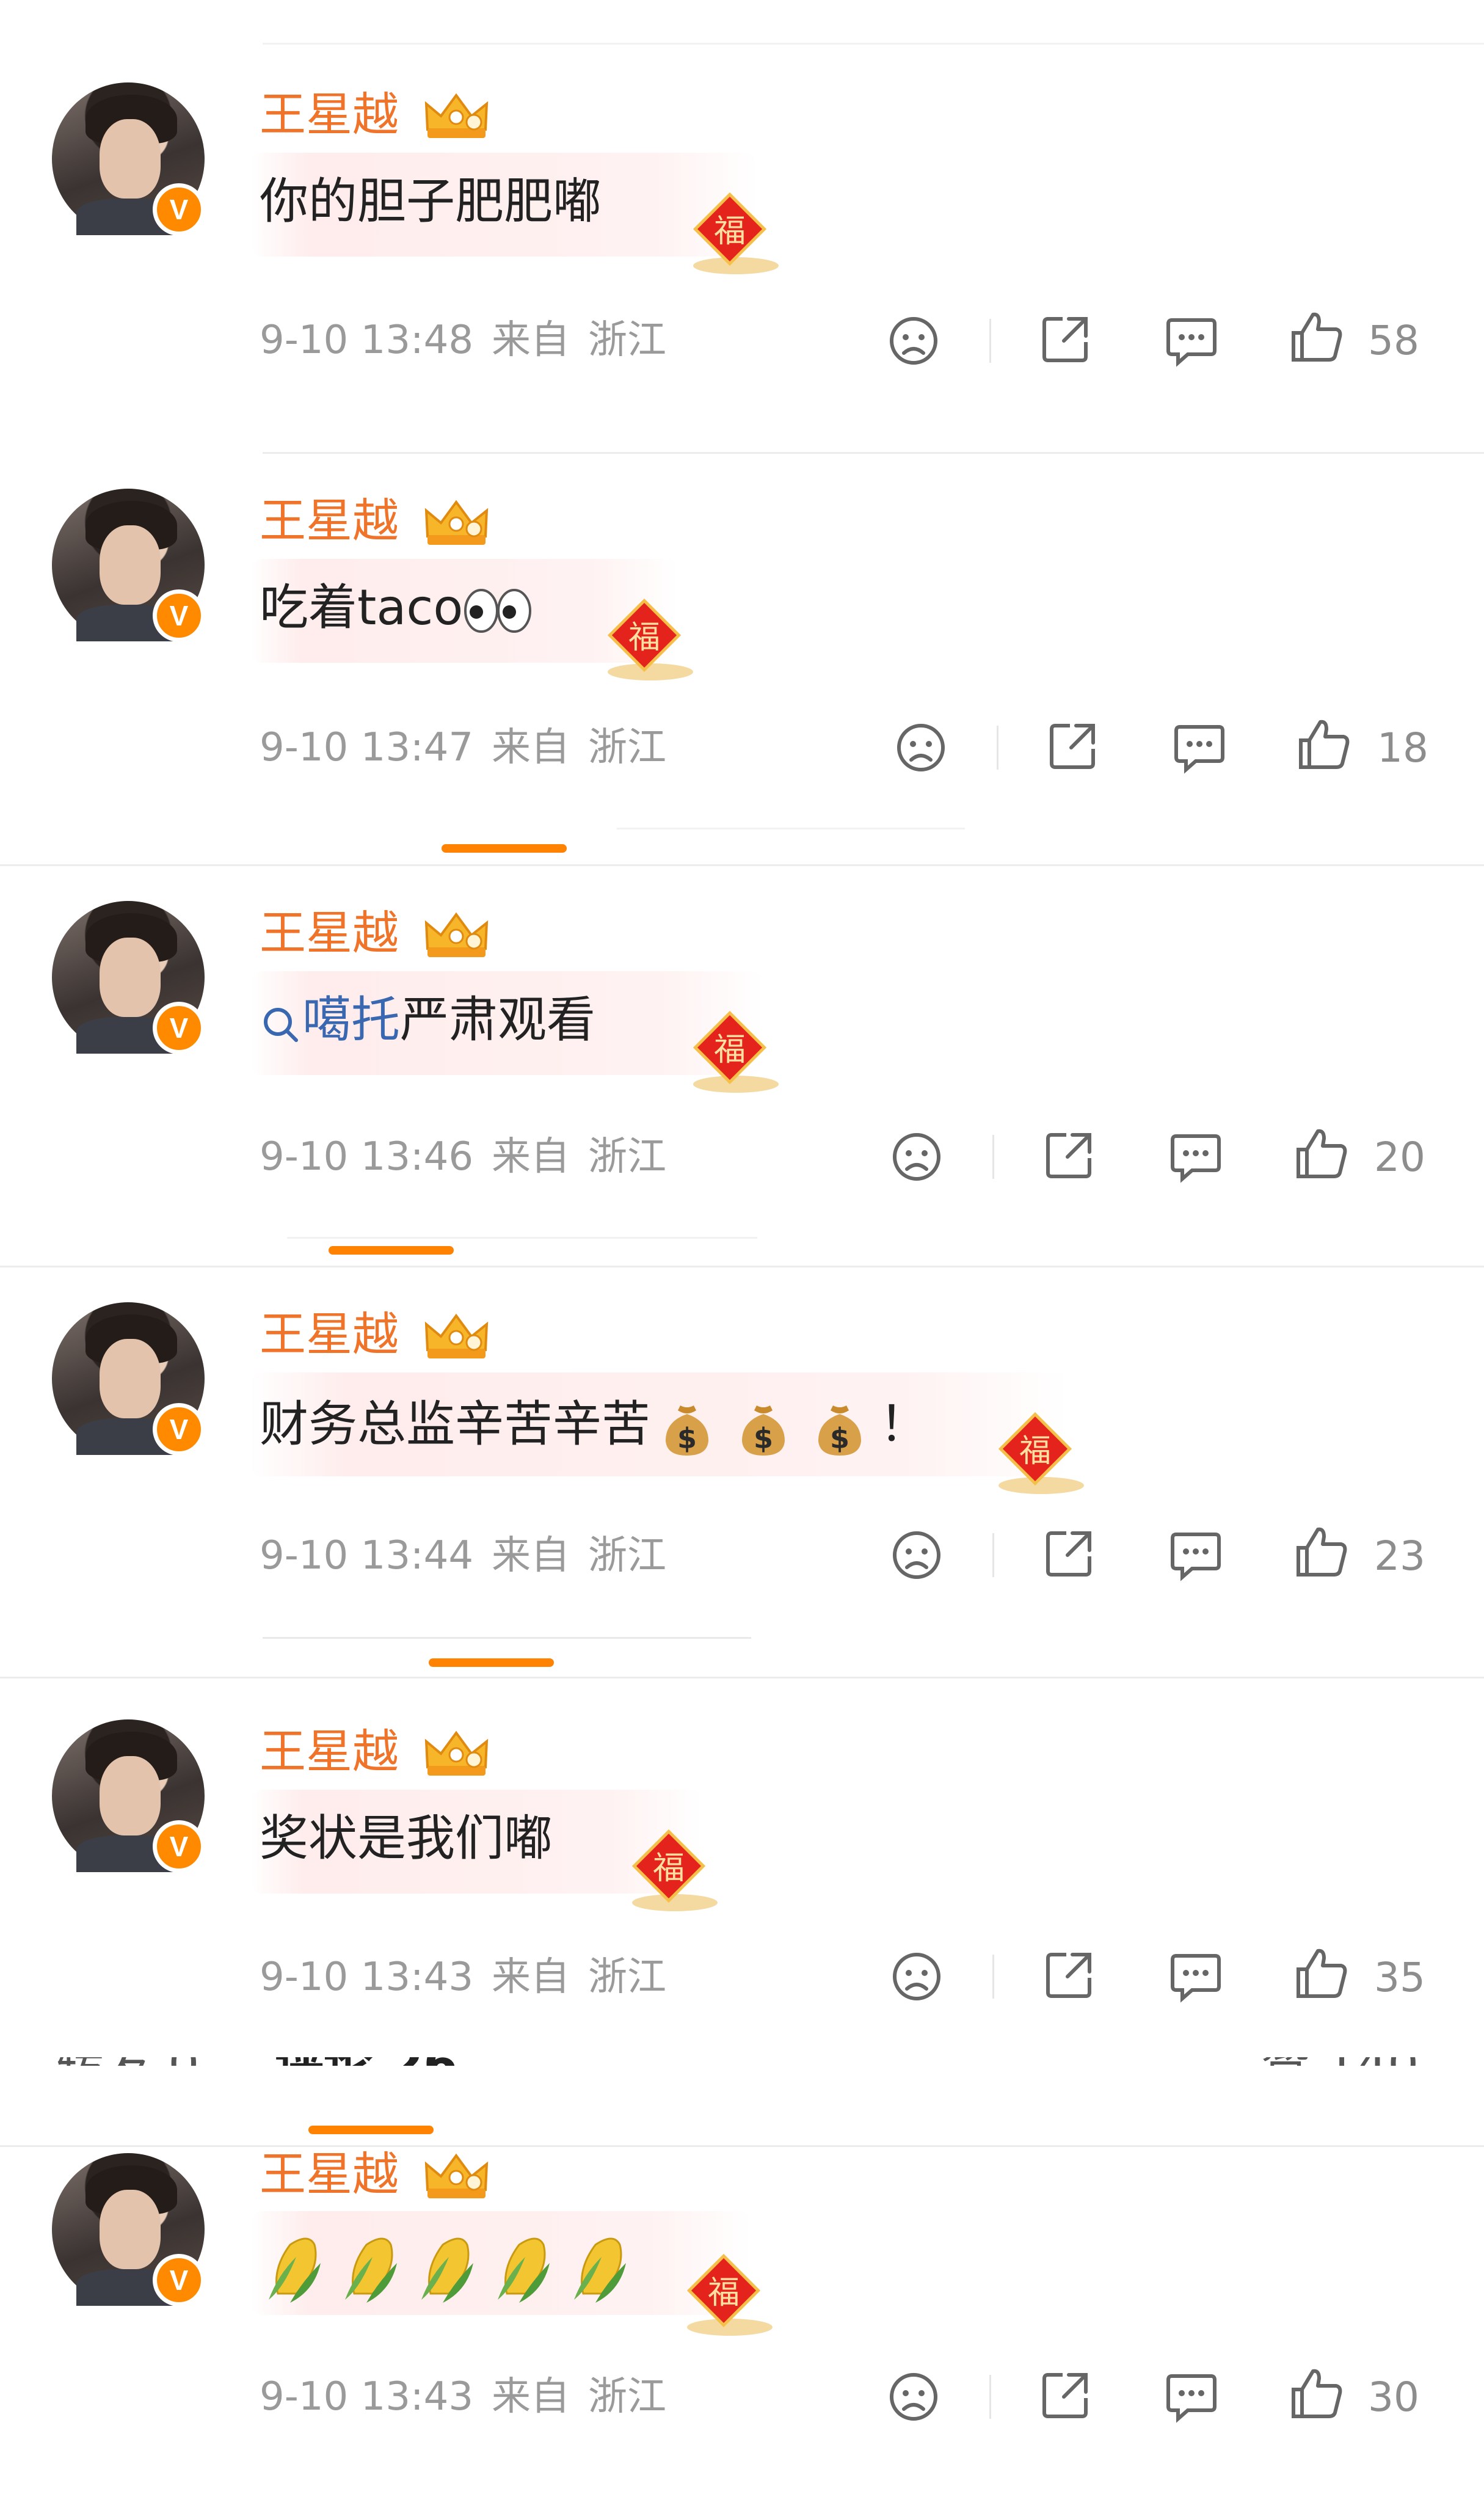 The image size is (1484, 2497). I want to click on like-count: 58, so click(1394, 340).